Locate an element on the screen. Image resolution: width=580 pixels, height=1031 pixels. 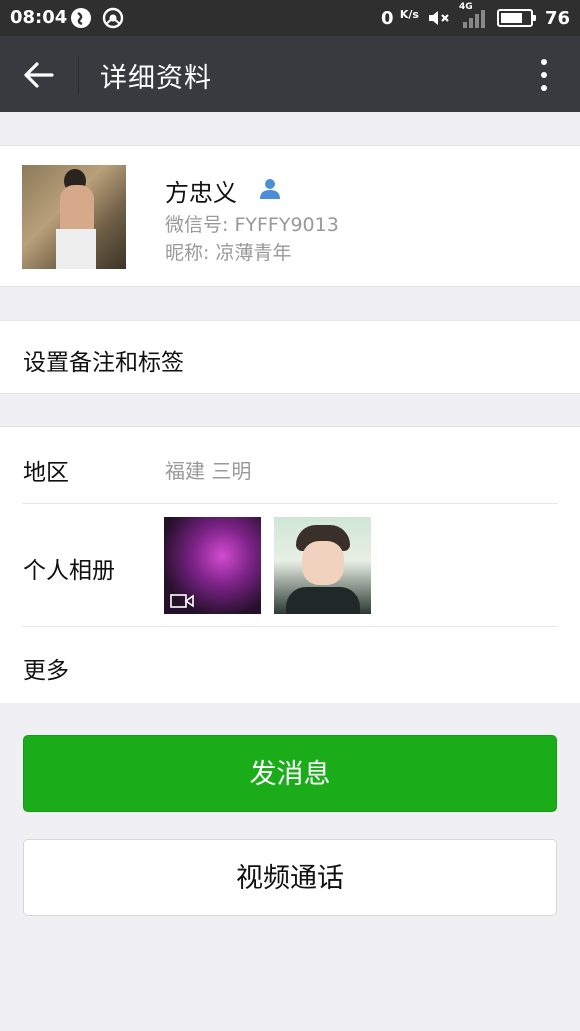
album-thumbnail-video is located at coordinates (212, 565).